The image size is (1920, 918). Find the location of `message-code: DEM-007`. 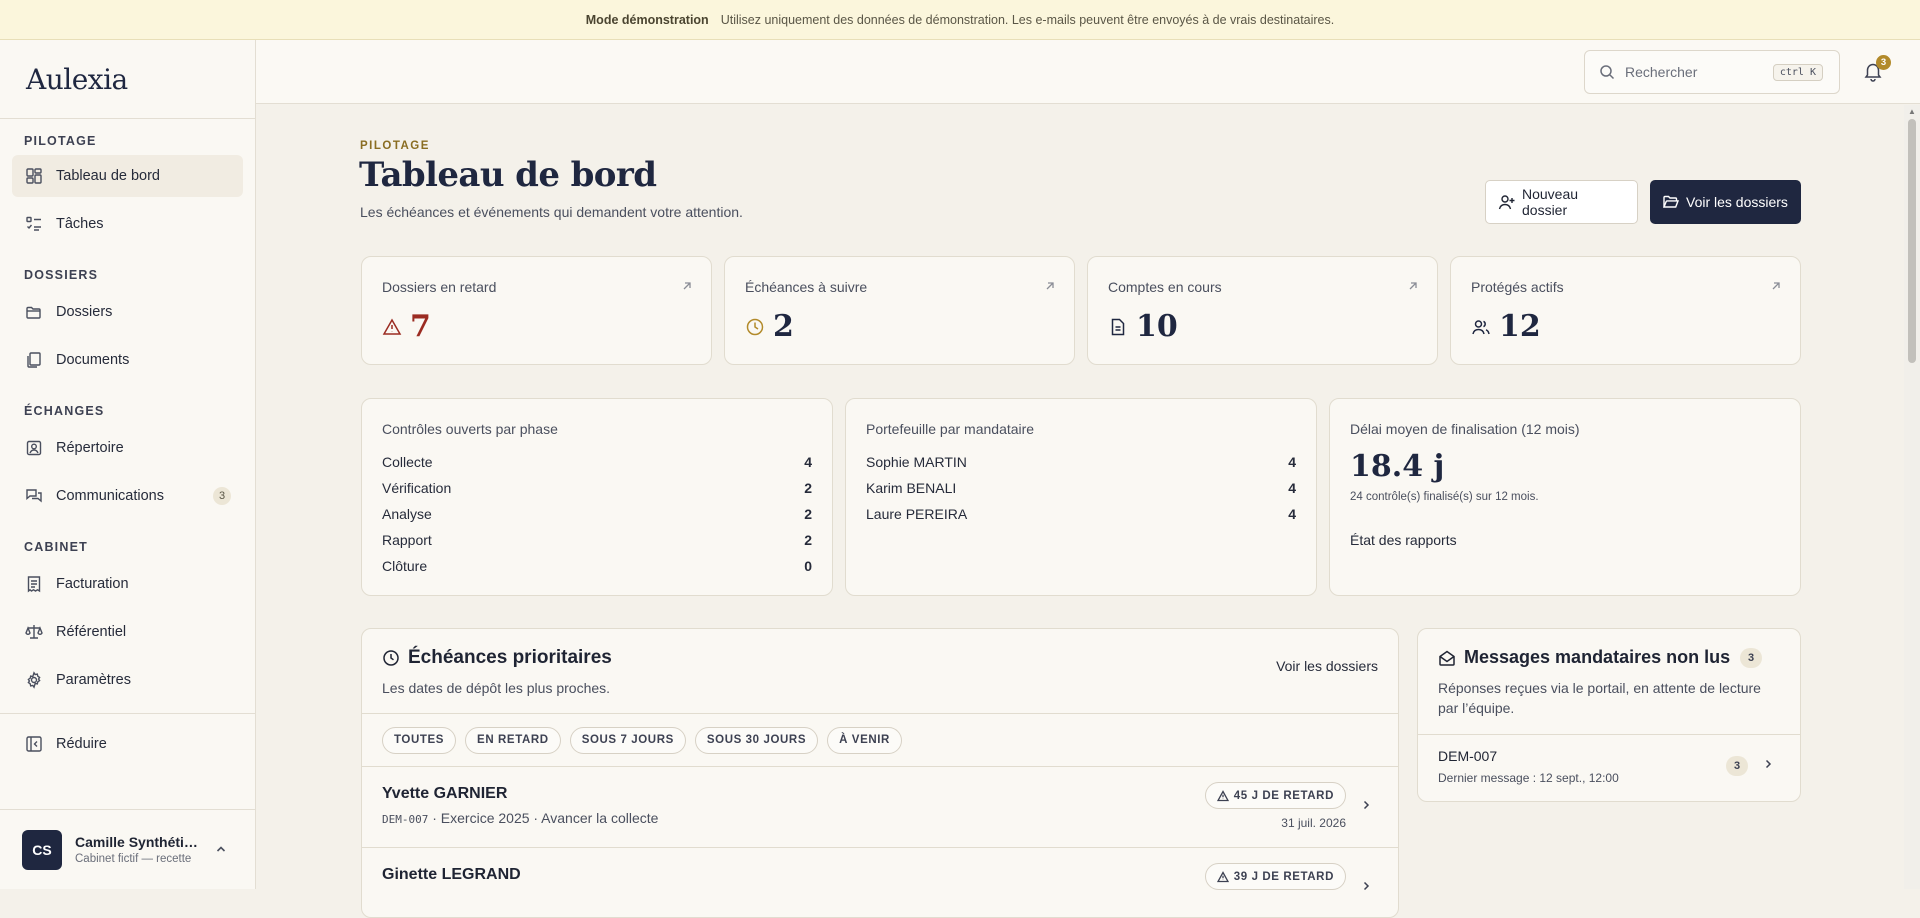

message-code: DEM-007 is located at coordinates (1468, 756).